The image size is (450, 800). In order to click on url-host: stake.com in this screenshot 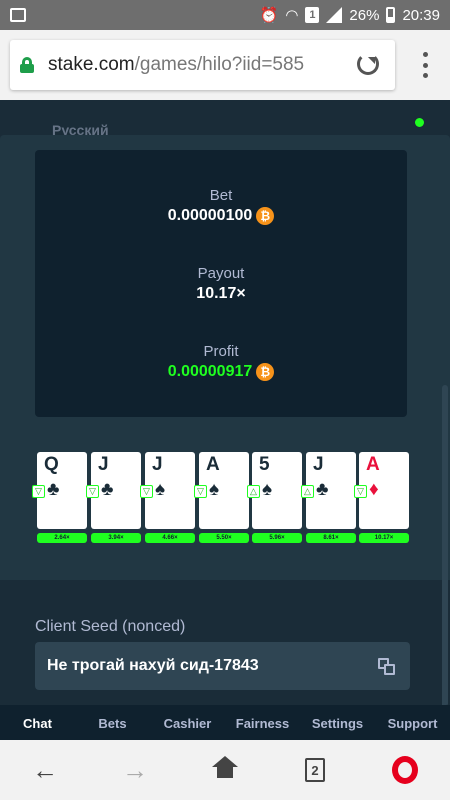, I will do `click(91, 64)`.